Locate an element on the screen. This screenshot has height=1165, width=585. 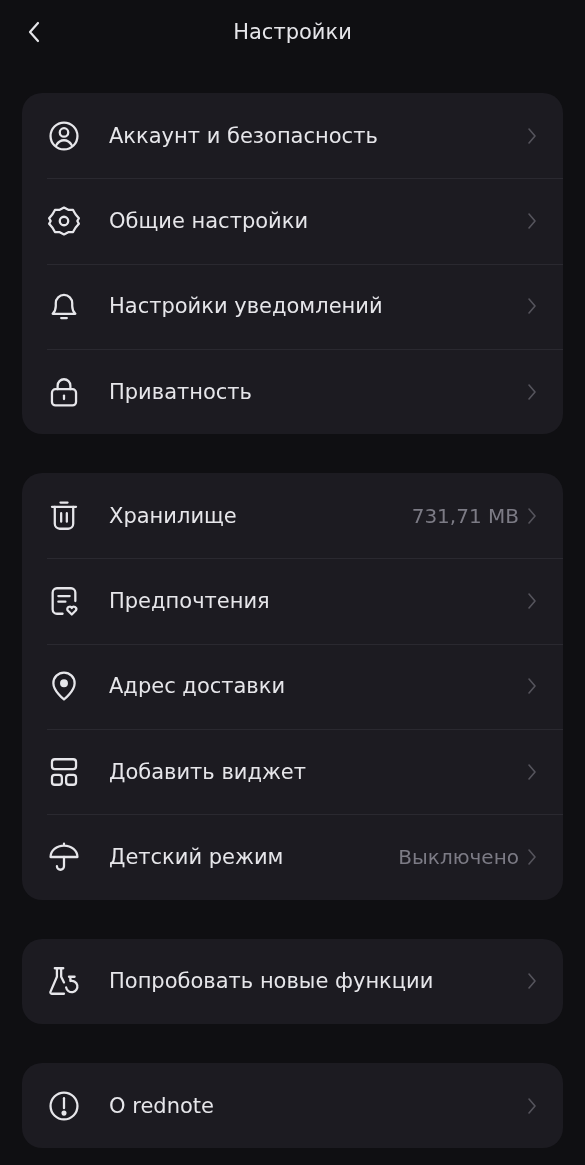
settings-item: Детский режим is located at coordinates (254, 857).